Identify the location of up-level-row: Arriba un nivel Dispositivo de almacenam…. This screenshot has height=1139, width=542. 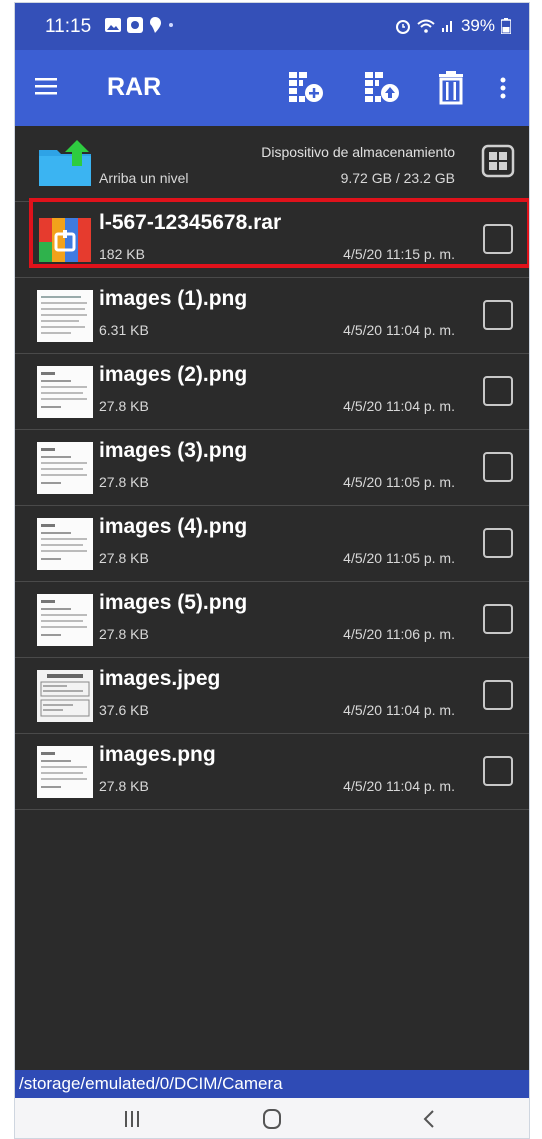
(272, 164).